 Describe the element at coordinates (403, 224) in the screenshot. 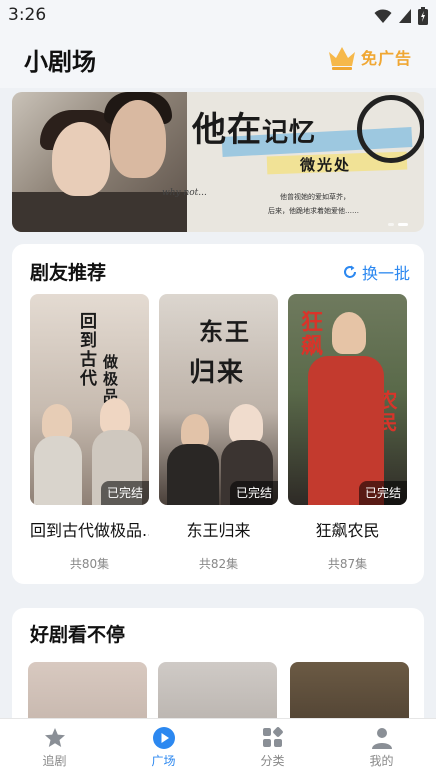

I see `banner-dot-active` at that location.